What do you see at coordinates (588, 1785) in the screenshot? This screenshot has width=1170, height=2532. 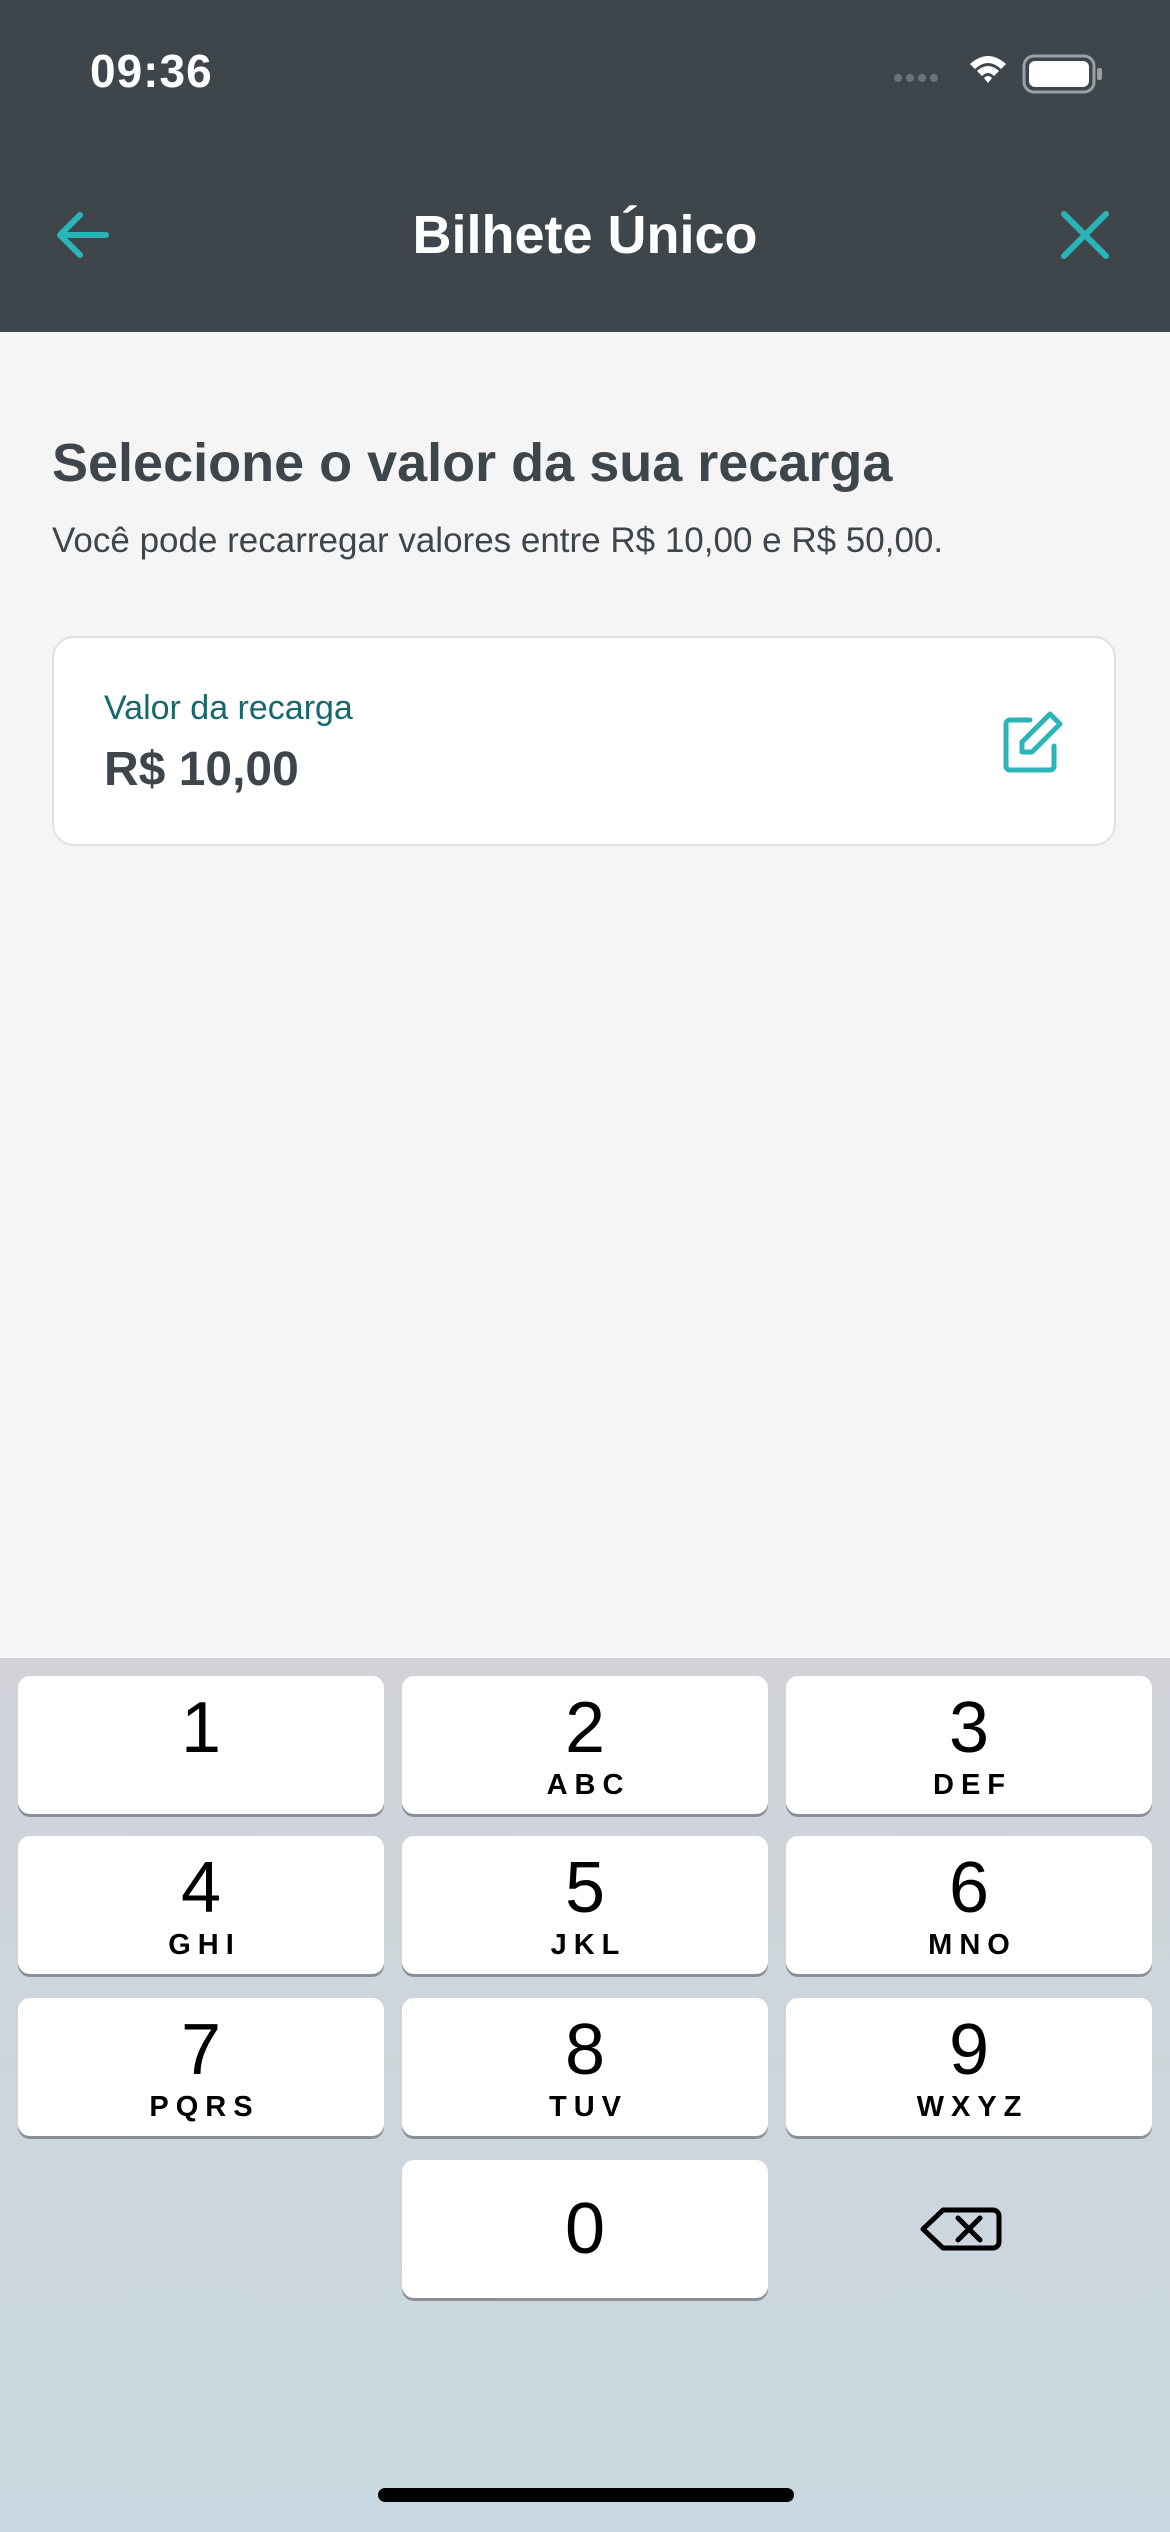 I see `key-letters: ABC` at bounding box center [588, 1785].